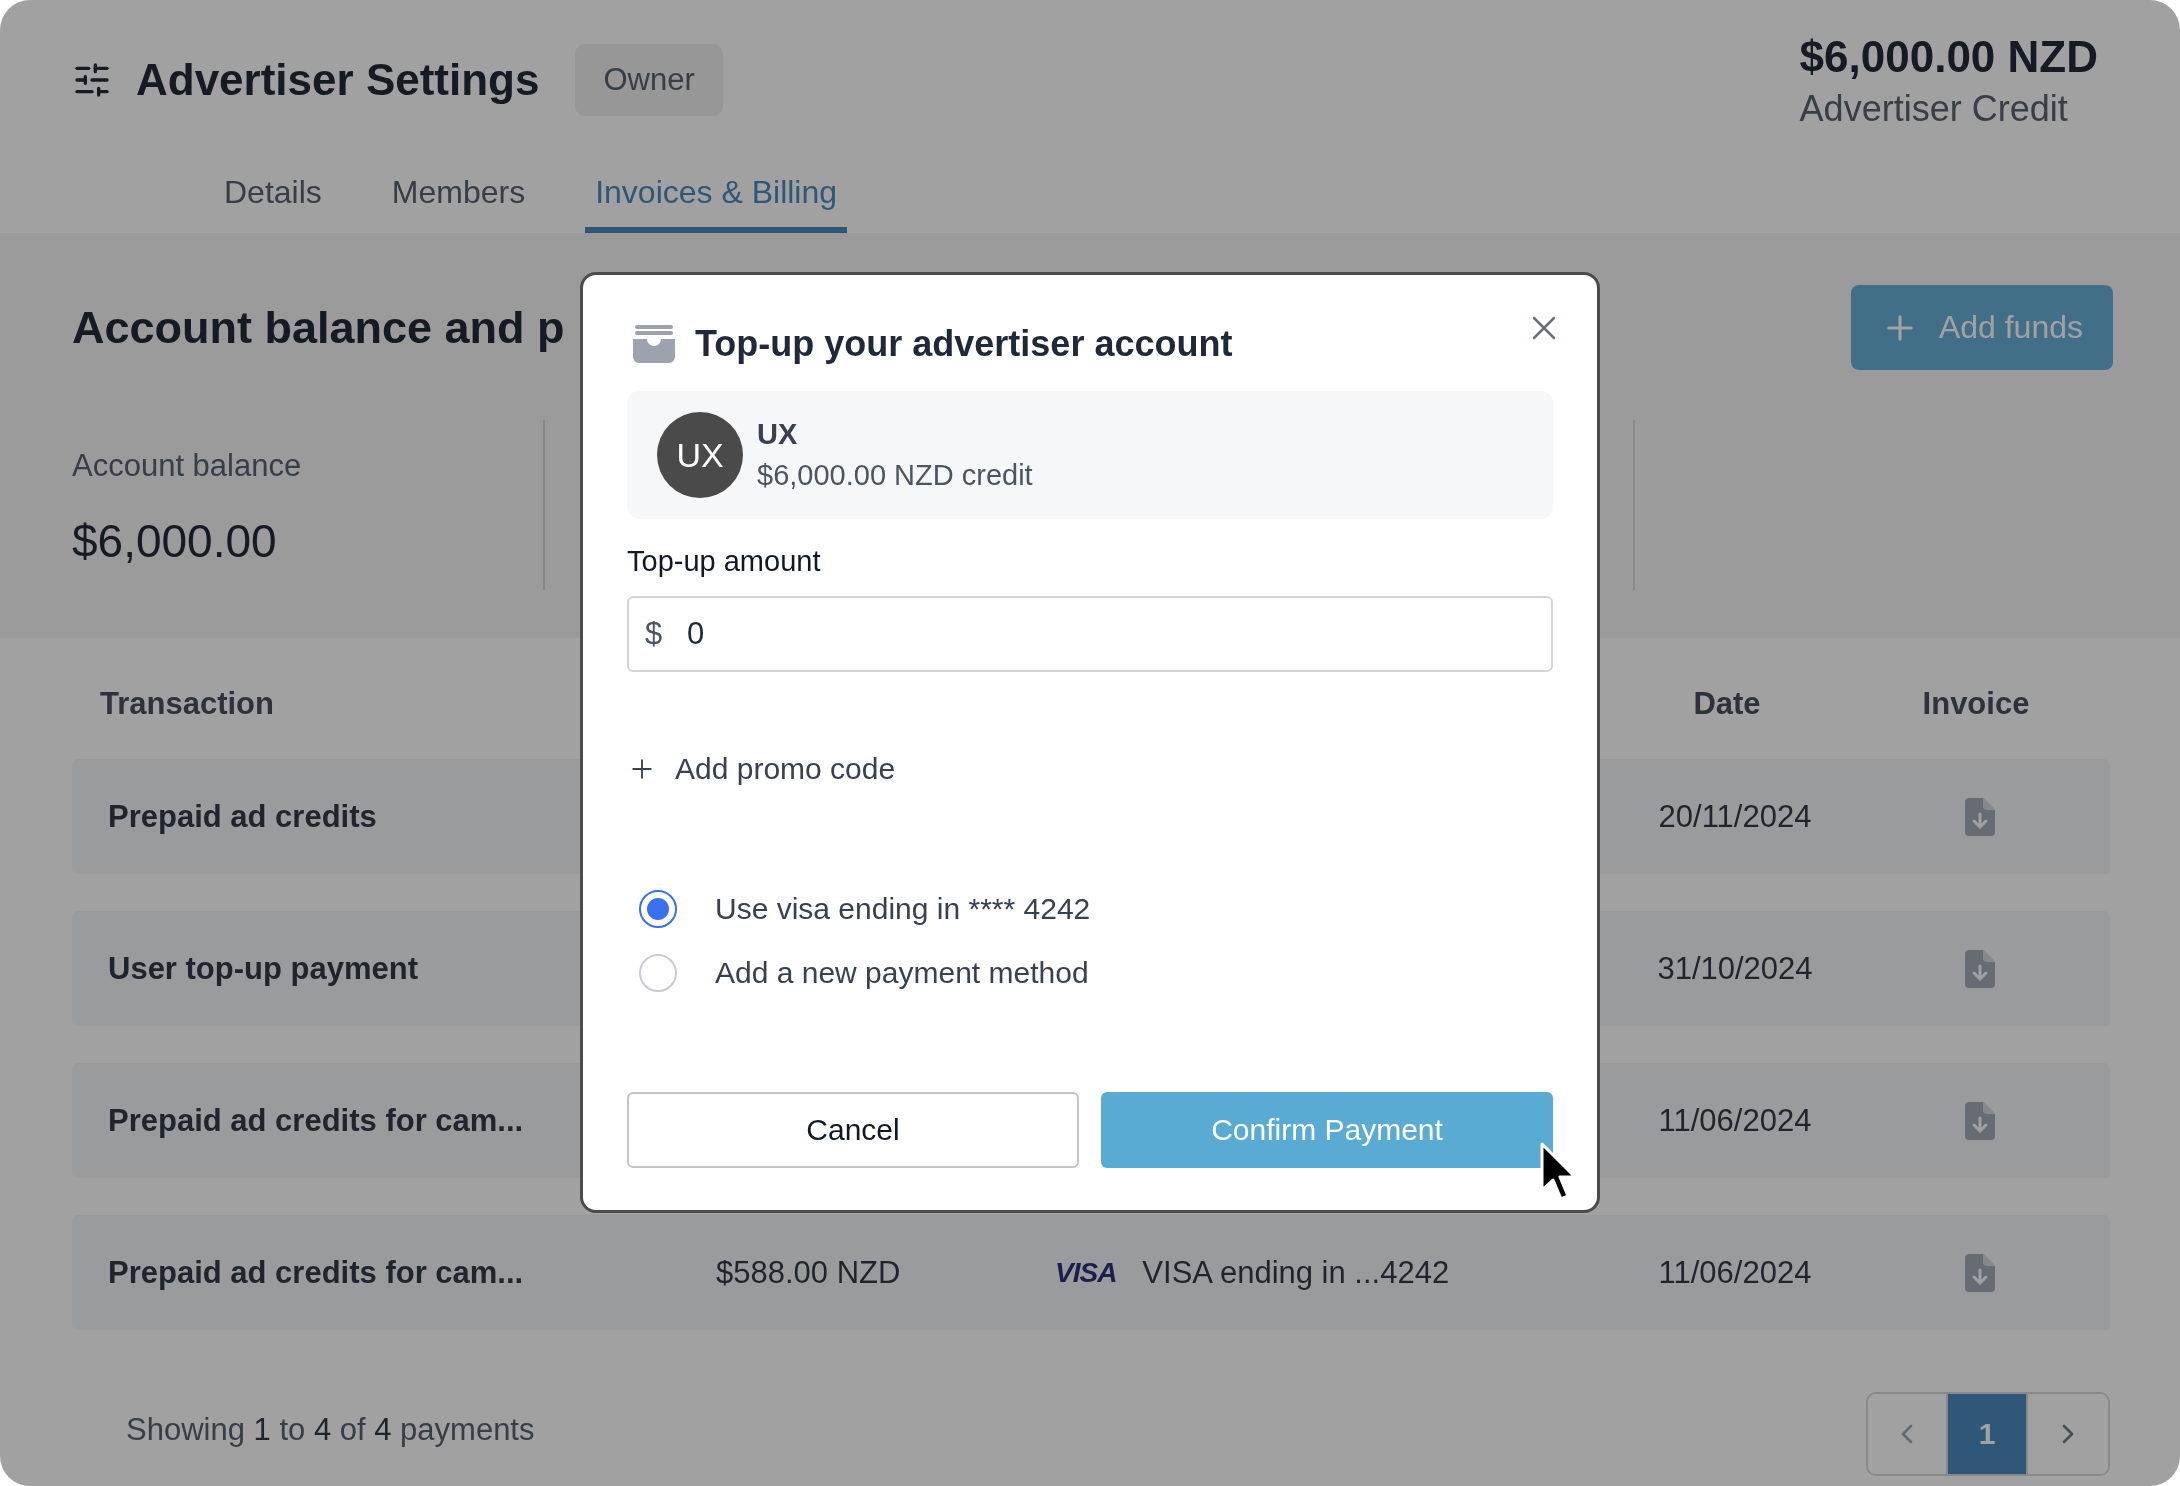 This screenshot has height=1486, width=2180. Describe the element at coordinates (263, 968) in the screenshot. I see `transaction-cell: User top-up payment` at that location.